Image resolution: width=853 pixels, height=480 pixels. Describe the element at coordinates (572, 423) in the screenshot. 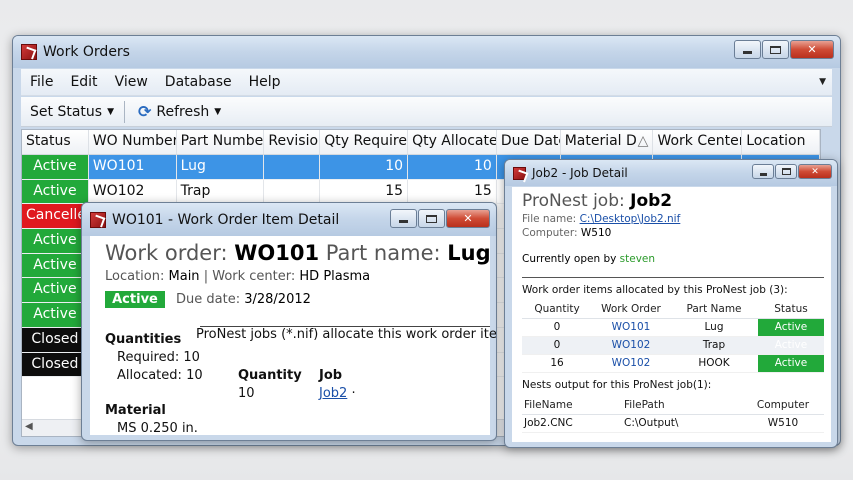

I see `nest-filename: Job2.CNC` at that location.